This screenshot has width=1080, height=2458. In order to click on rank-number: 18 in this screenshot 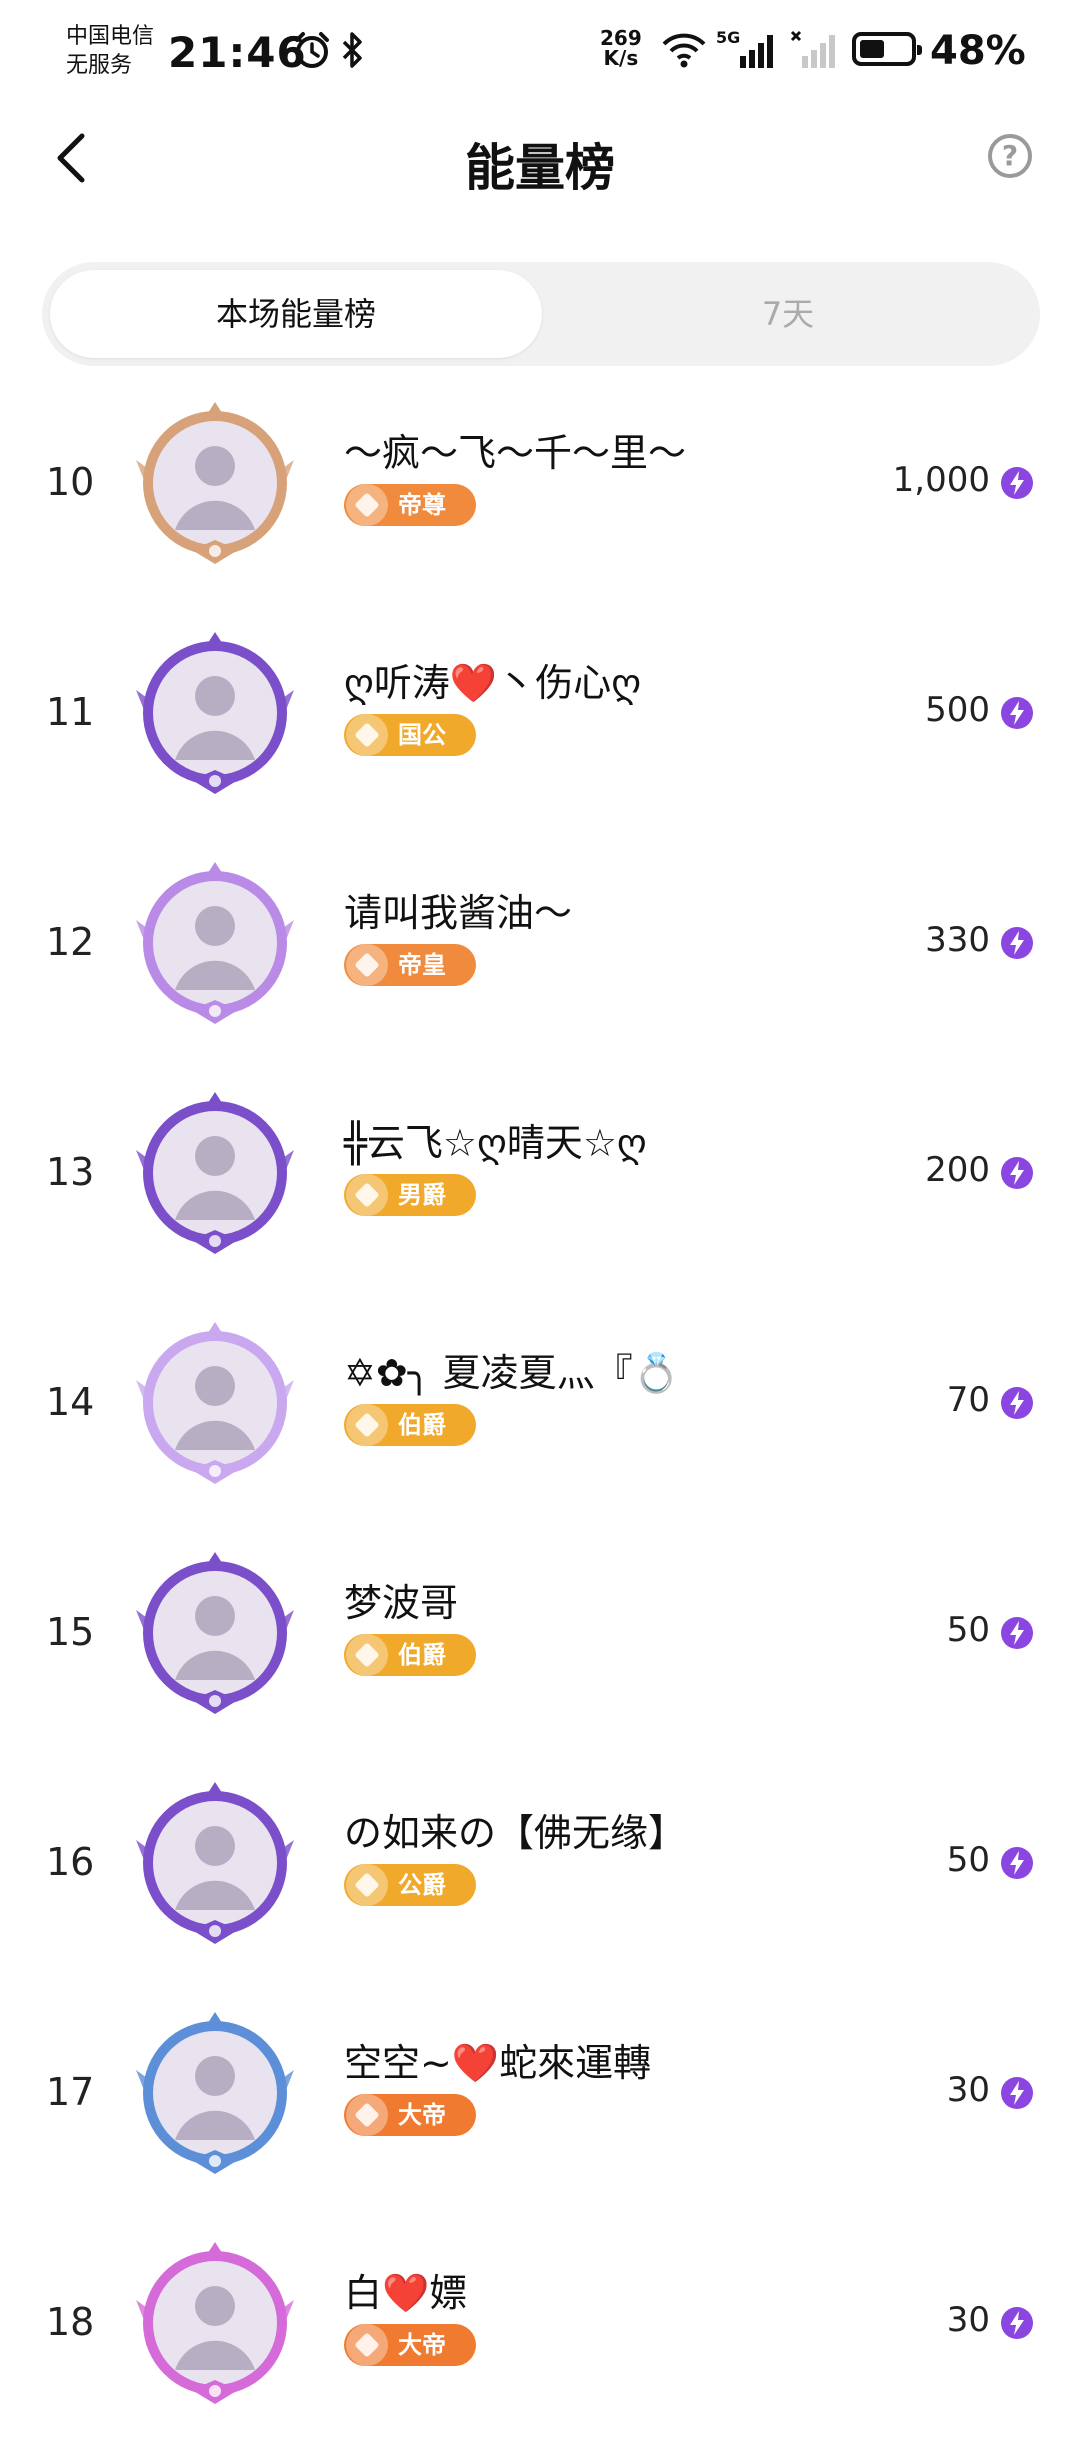, I will do `click(70, 2322)`.